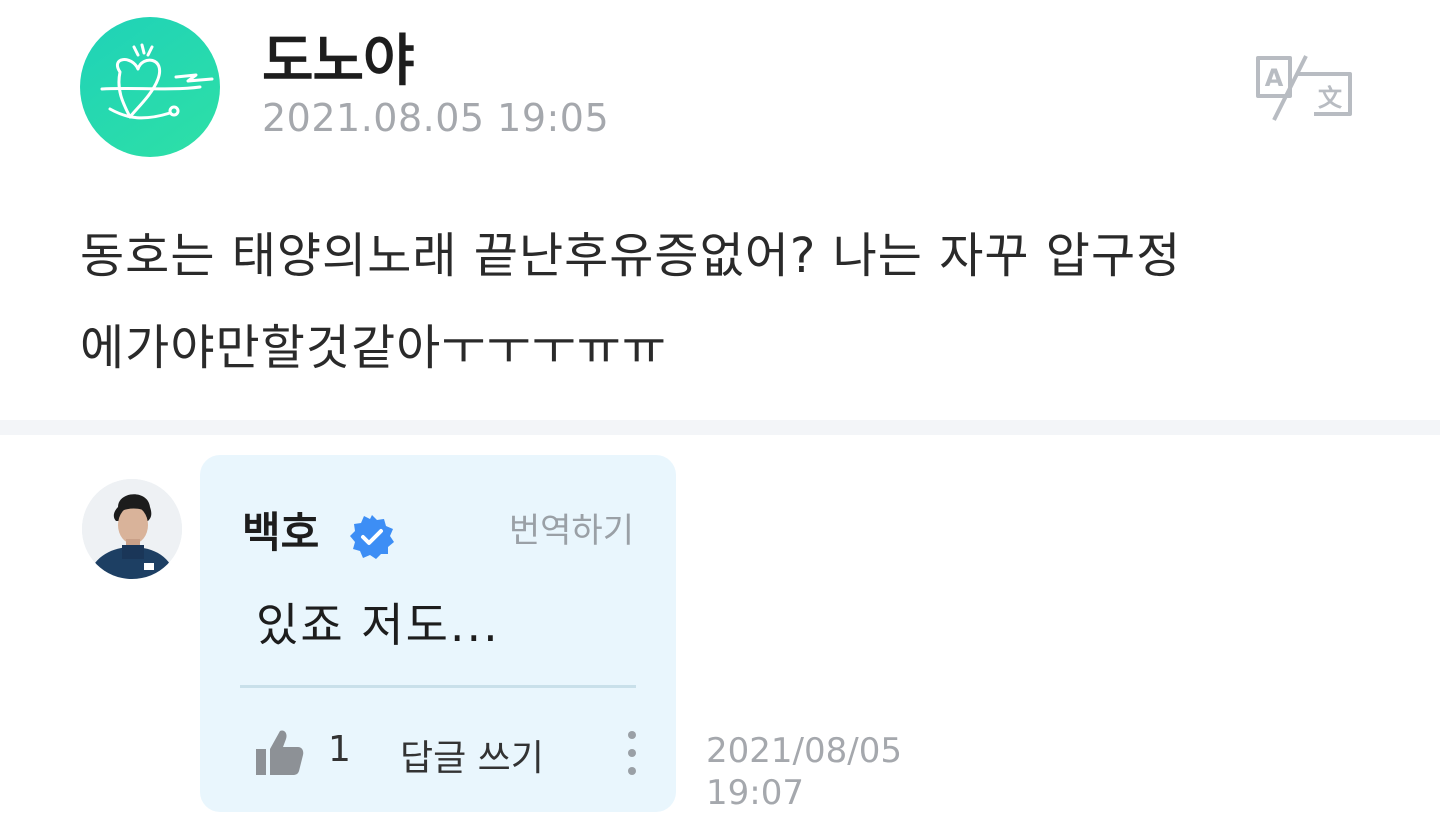 The height and width of the screenshot is (835, 1440). I want to click on translate-button: A 文, so click(1304, 88).